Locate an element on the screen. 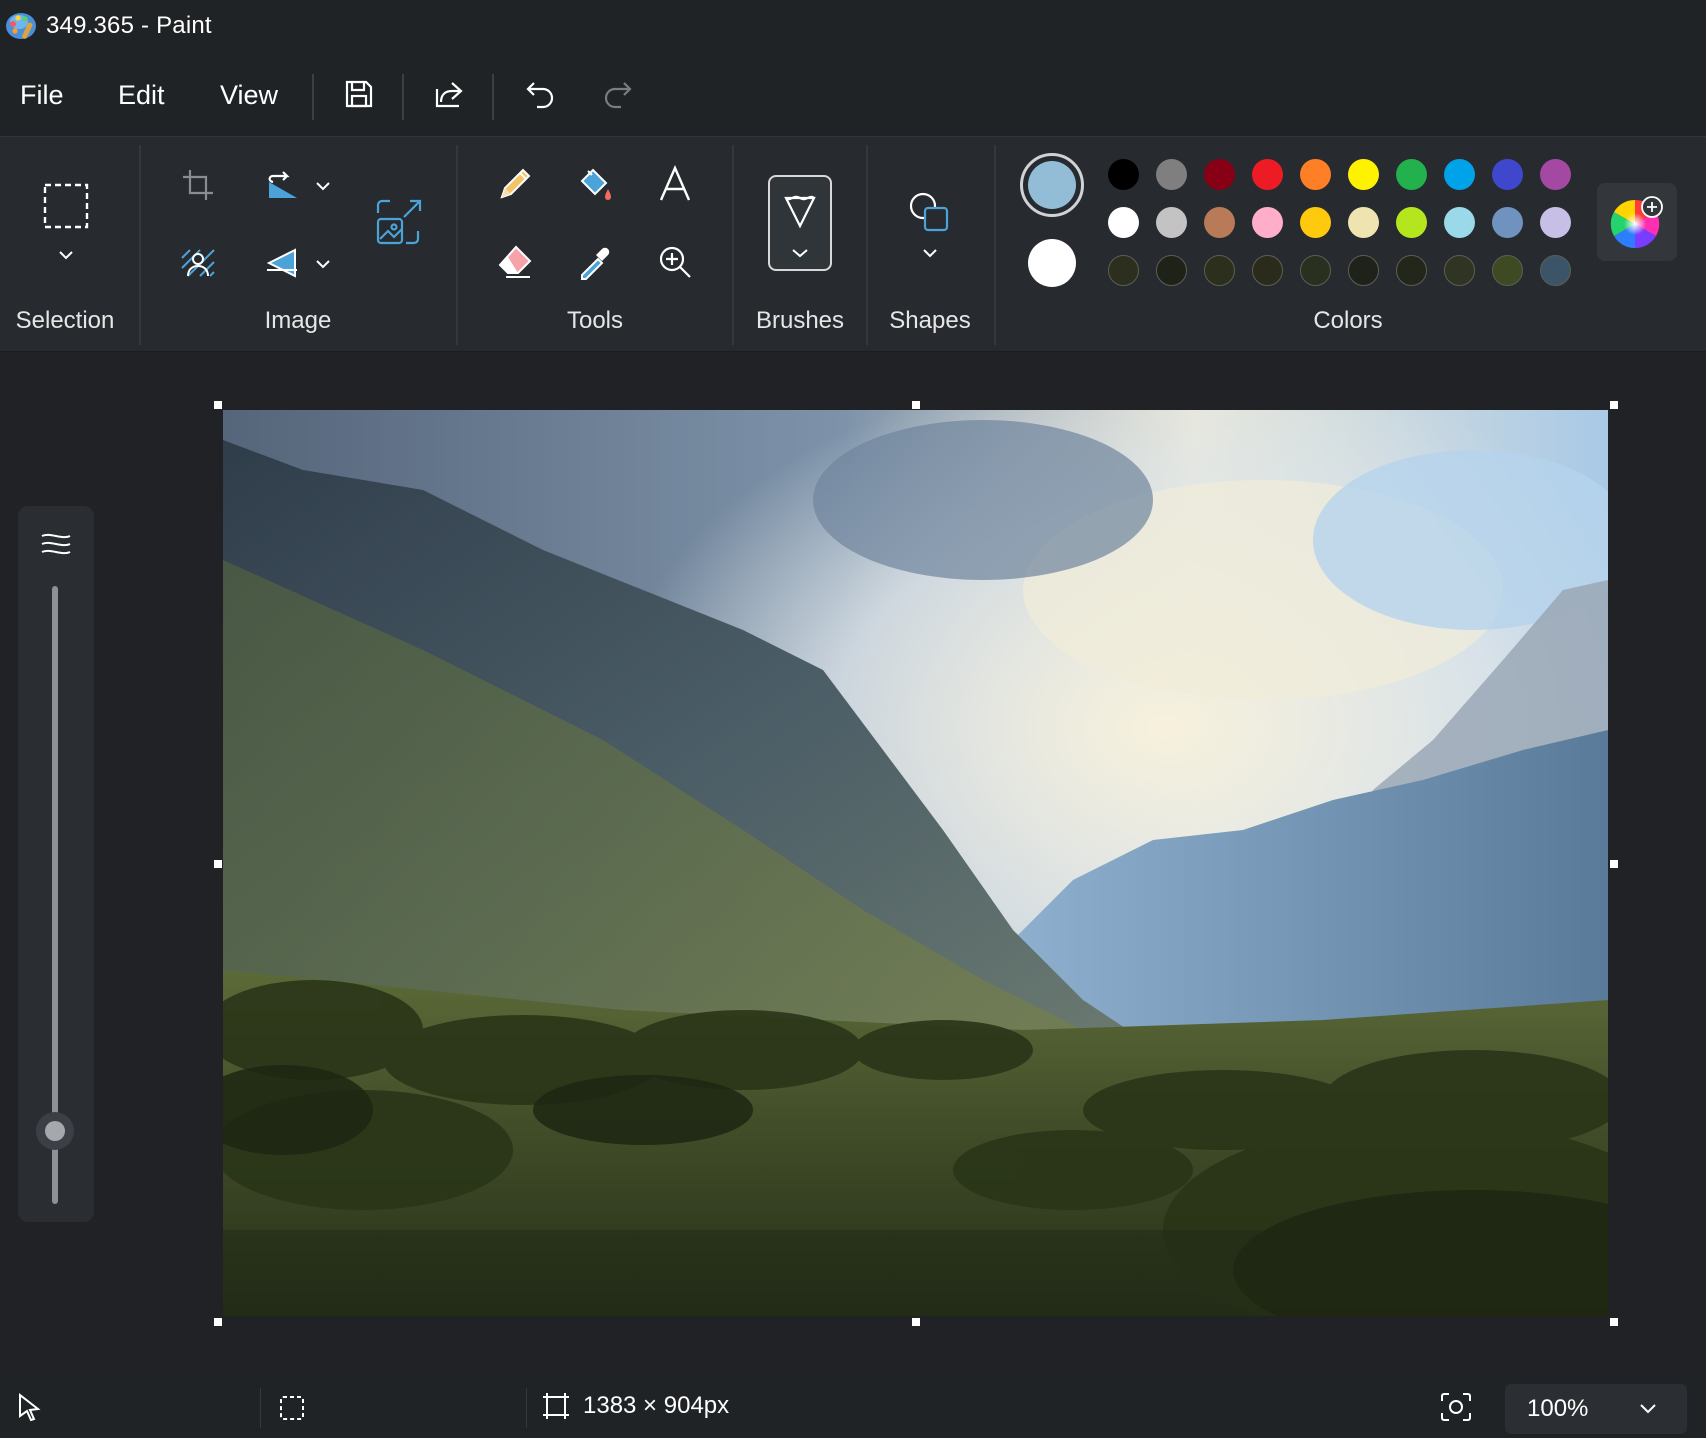 The height and width of the screenshot is (1438, 1706). text-button is located at coordinates (675, 184).